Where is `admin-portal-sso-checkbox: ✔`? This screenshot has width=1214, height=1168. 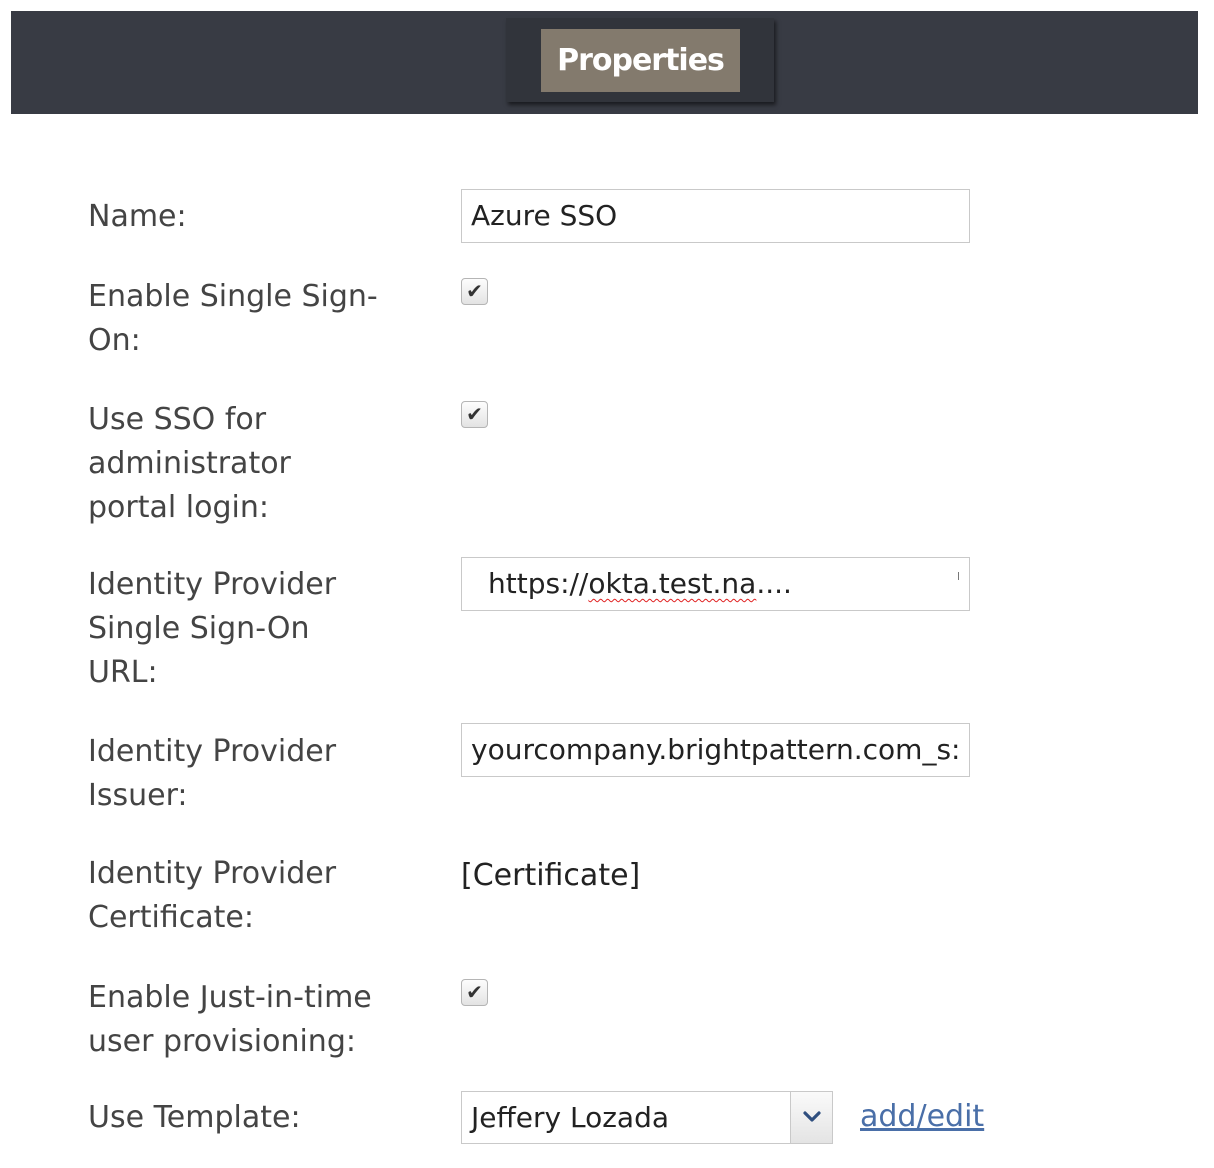
admin-portal-sso-checkbox: ✔ is located at coordinates (474, 414).